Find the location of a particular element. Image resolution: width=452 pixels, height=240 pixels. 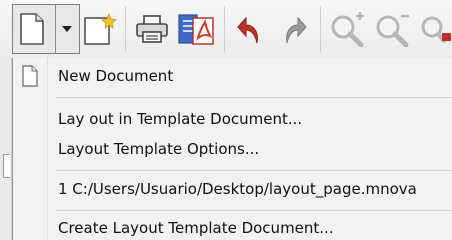

window-left-edge is located at coordinates (6, 149).